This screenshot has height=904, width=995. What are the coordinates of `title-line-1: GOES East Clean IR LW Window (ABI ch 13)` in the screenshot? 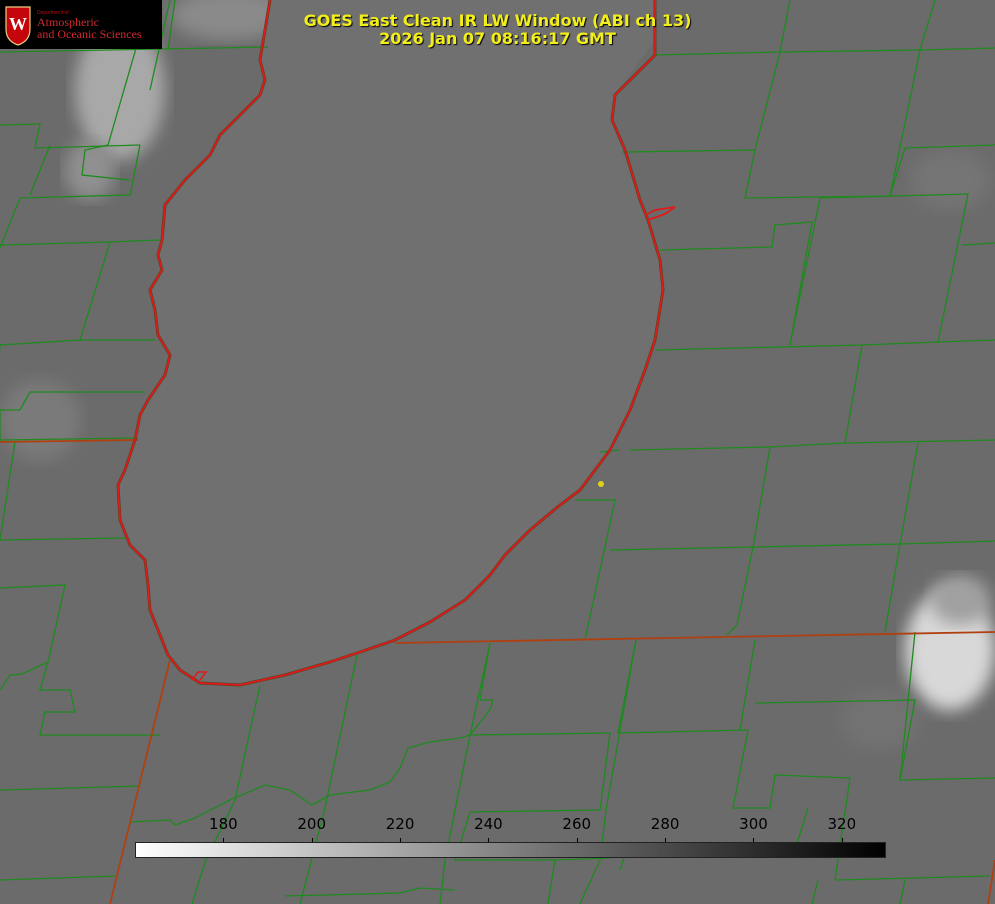 It's located at (497, 20).